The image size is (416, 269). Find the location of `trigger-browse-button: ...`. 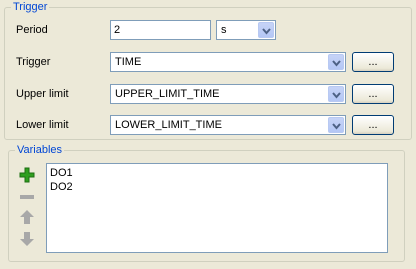

trigger-browse-button: ... is located at coordinates (373, 62).